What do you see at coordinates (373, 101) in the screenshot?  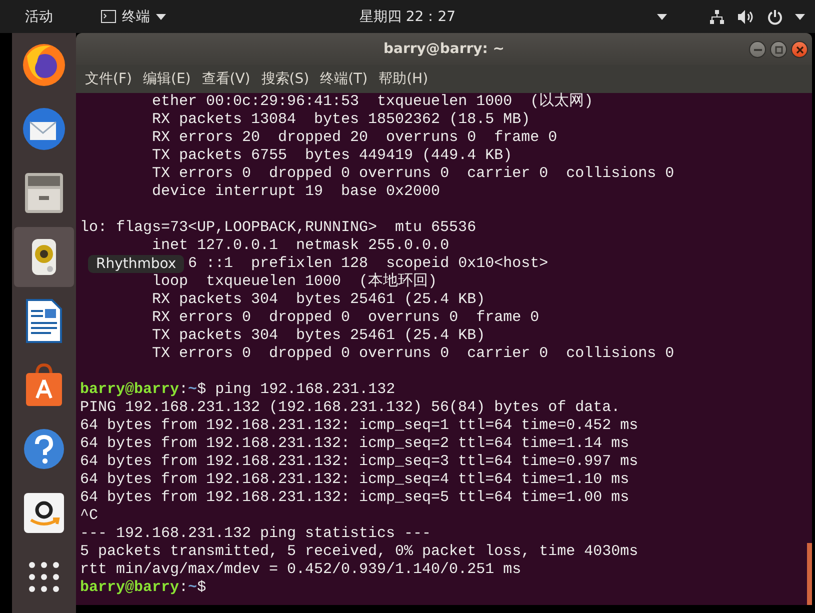 I see `terminal-line: ether 00:0c:29:96:41:53 txqueuelen 1000 (以太网)` at bounding box center [373, 101].